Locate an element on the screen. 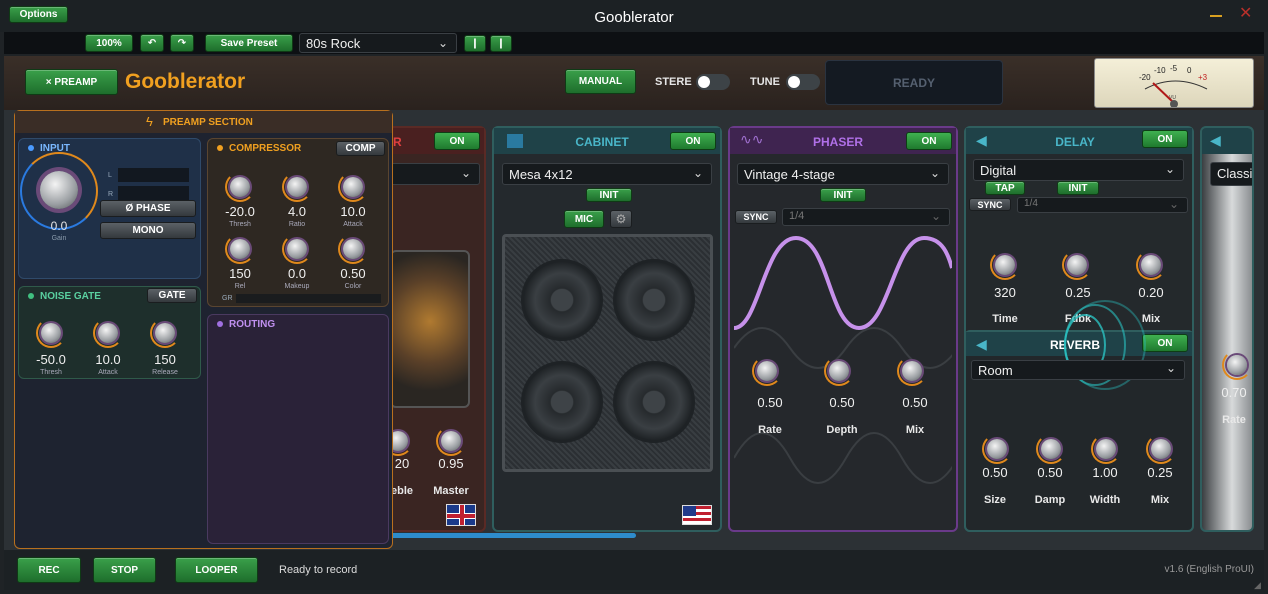  gate-button: GATE is located at coordinates (172, 295).